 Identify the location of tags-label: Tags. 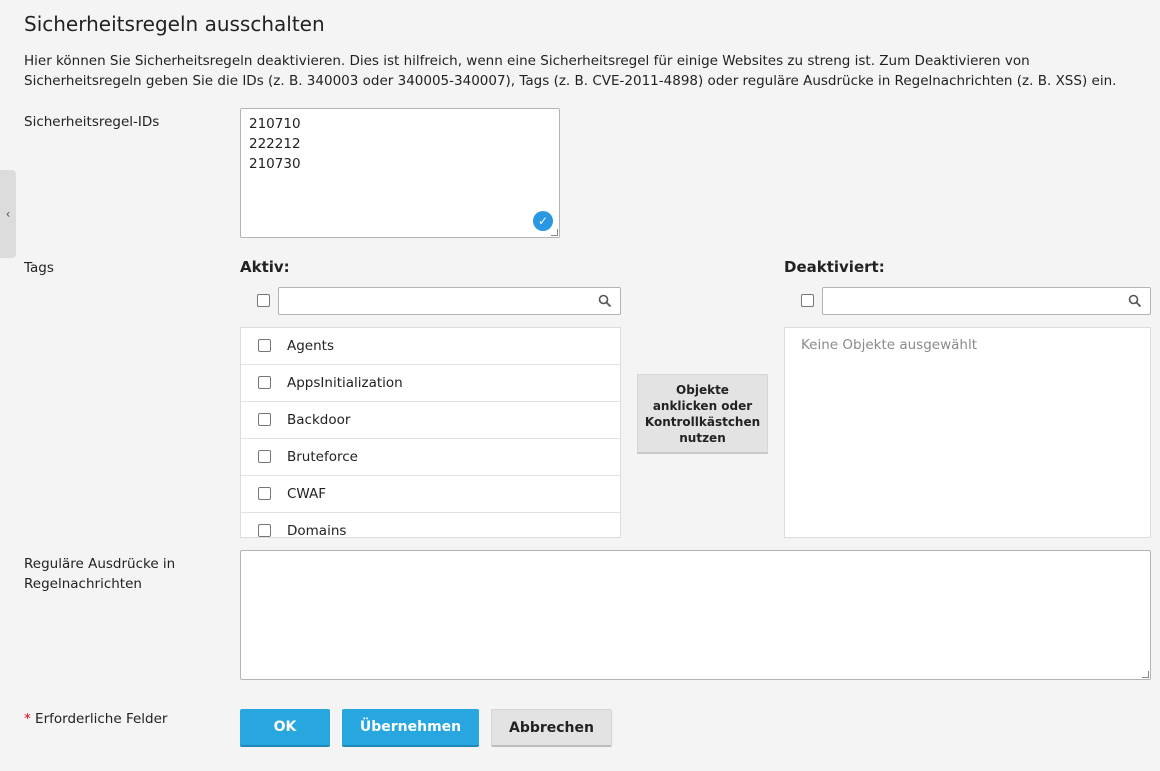
(39, 268).